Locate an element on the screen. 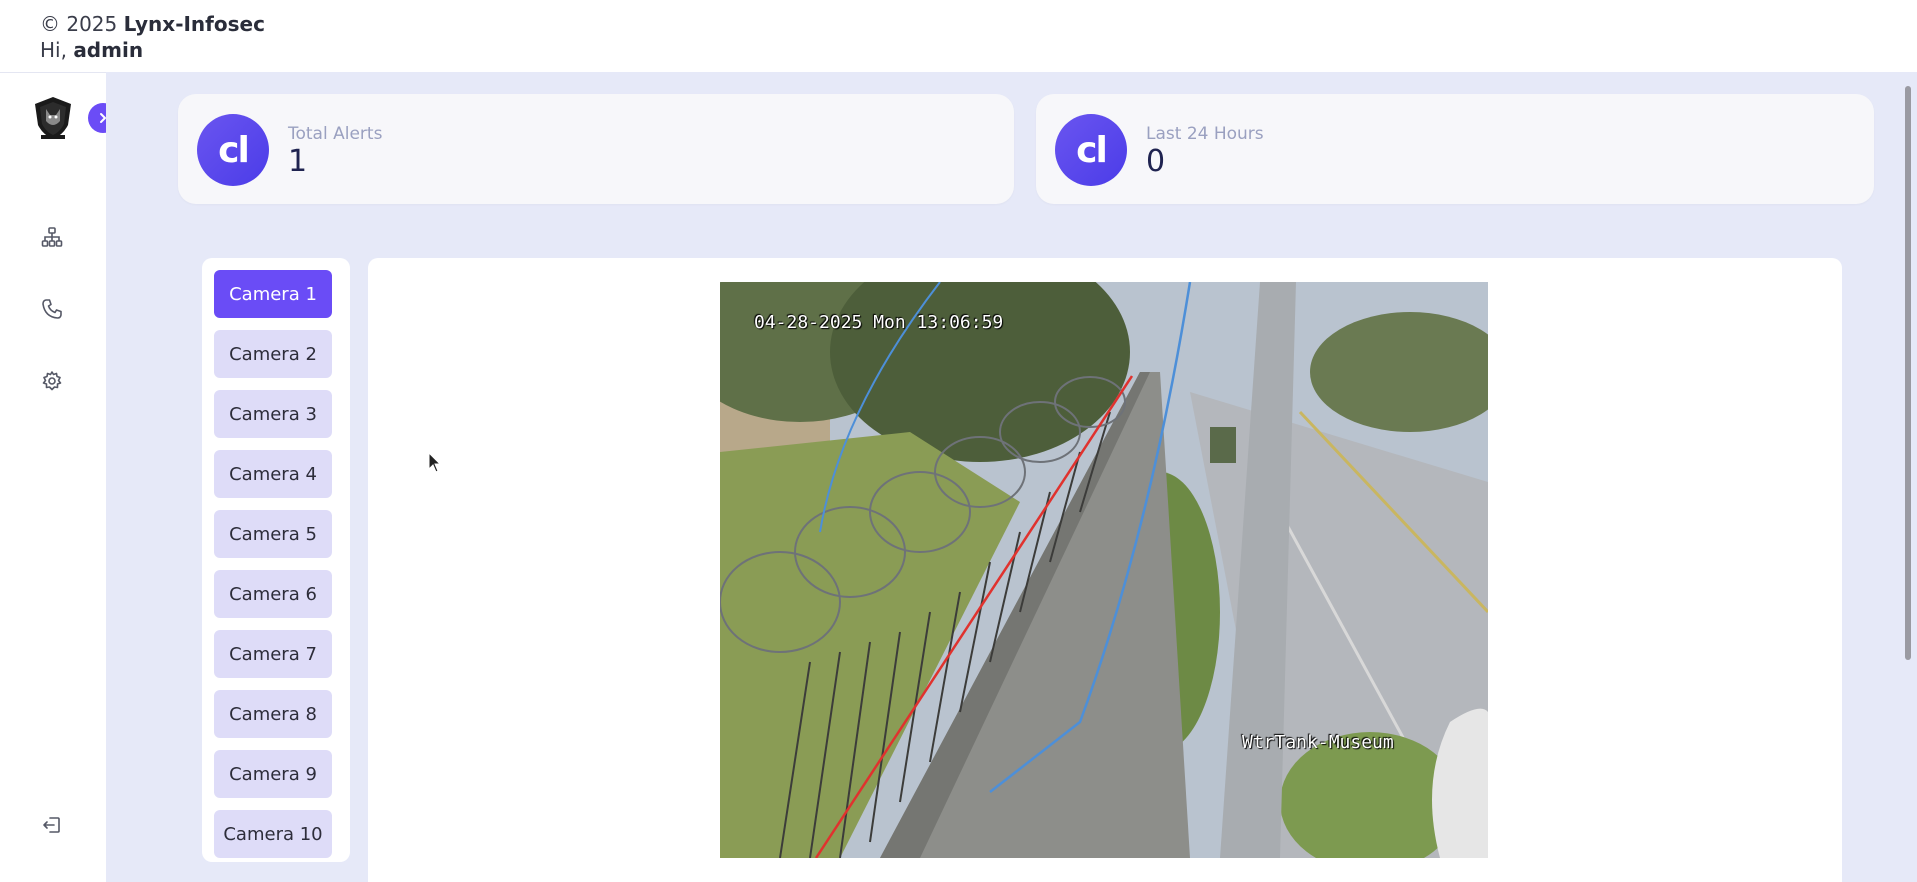 Image resolution: width=1917 pixels, height=882 pixels. sidebar is located at coordinates (59, 477).